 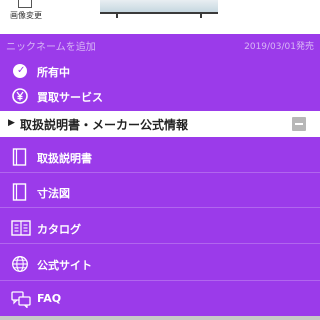 I want to click on triangle-right-icon: ▶, so click(x=11, y=123).